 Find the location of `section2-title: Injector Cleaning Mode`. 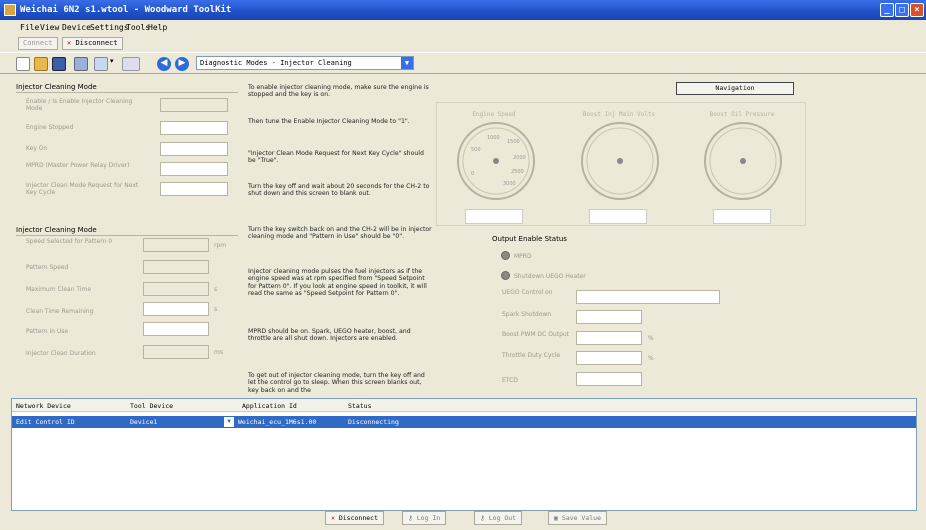

section2-title: Injector Cleaning Mode is located at coordinates (56, 230).